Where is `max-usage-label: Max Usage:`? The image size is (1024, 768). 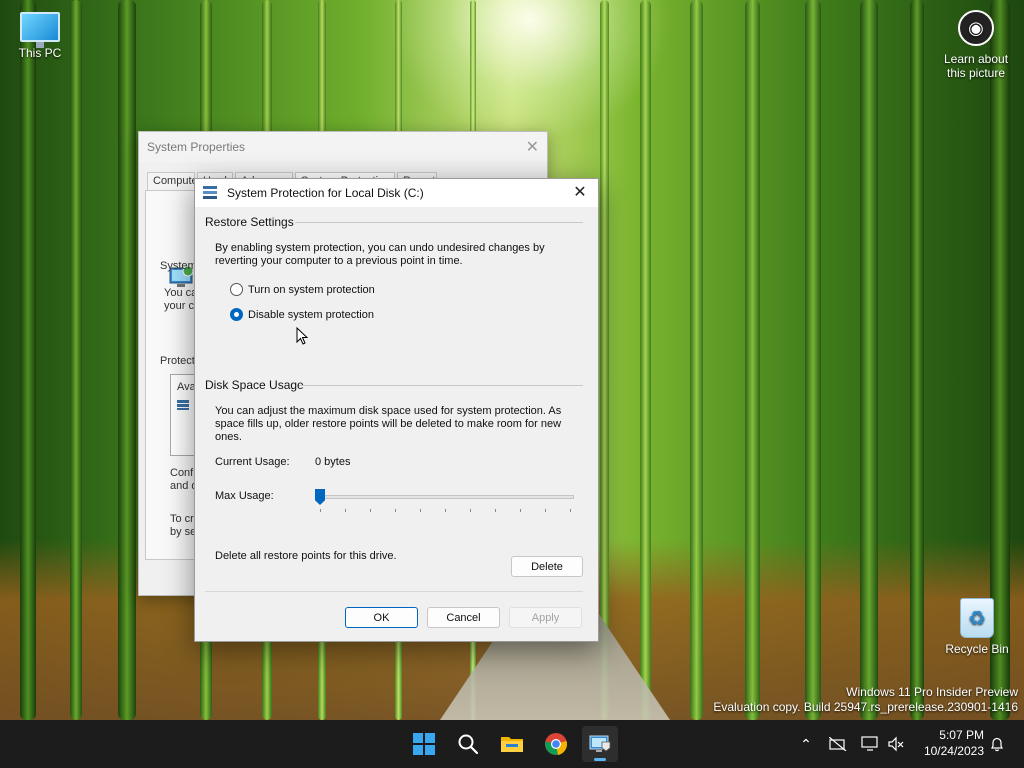 max-usage-label: Max Usage: is located at coordinates (244, 496).